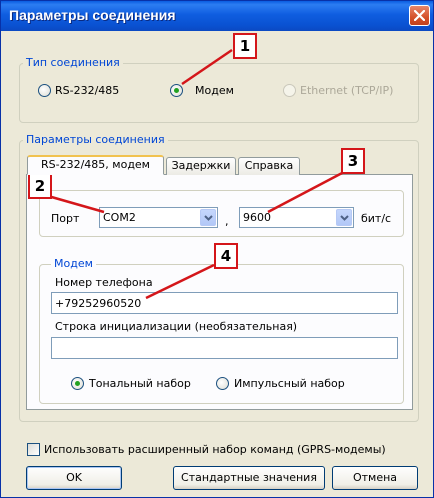 The width and height of the screenshot is (434, 498). I want to click on modem-group-label: Модем, so click(73, 264).